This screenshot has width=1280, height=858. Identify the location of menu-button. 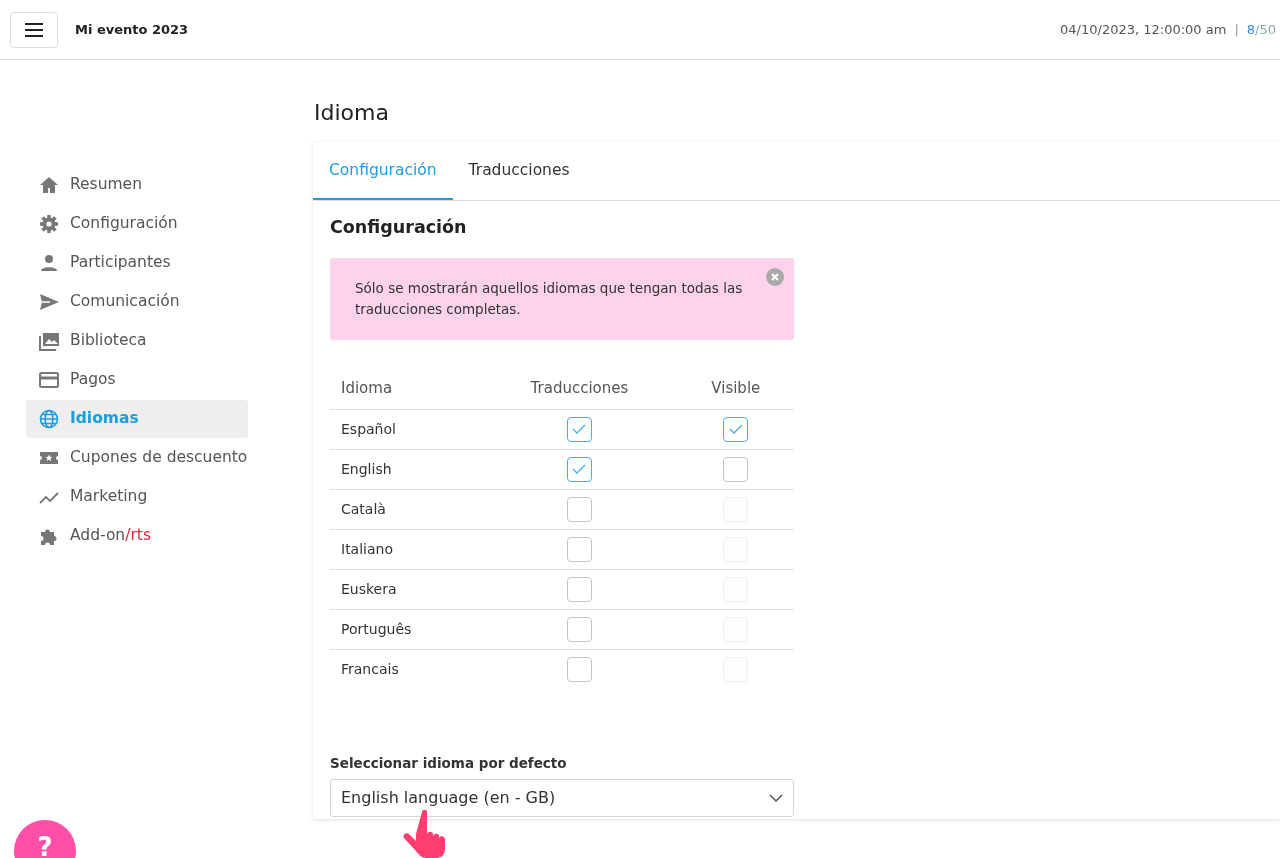
(34, 29).